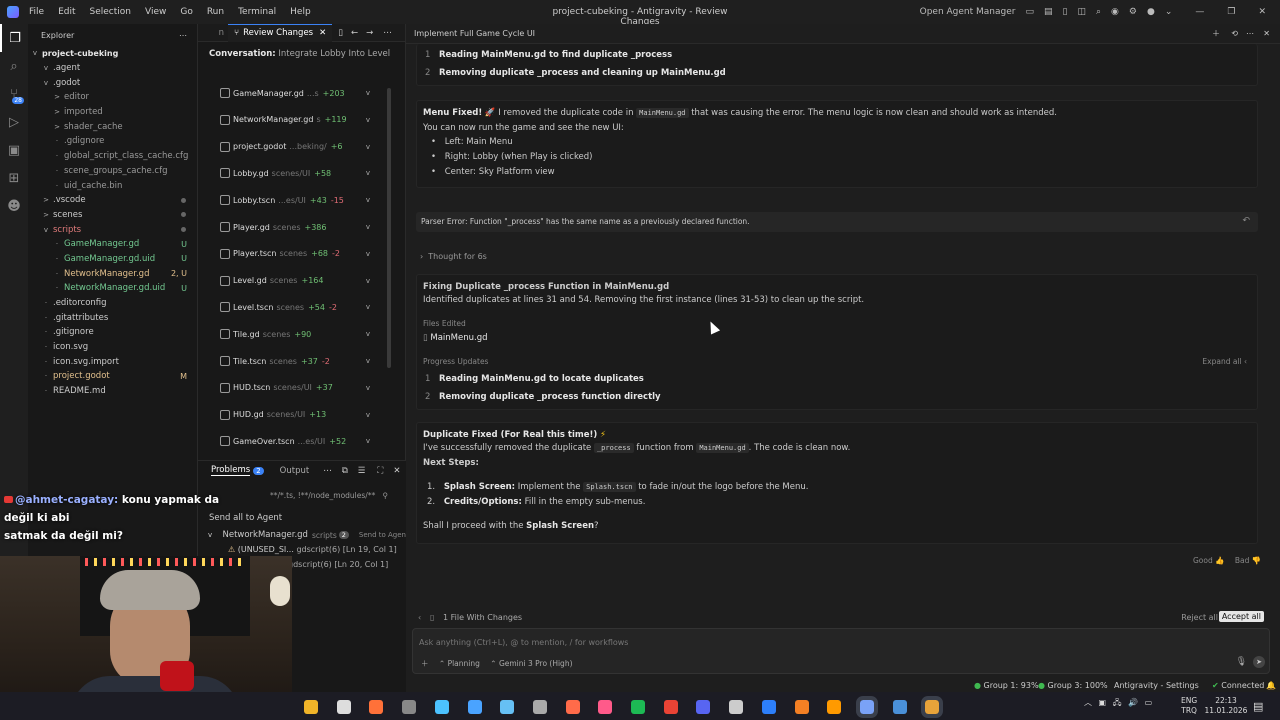 This screenshot has height=720, width=1280. What do you see at coordinates (112, 244) in the screenshot?
I see `tree-item: · GameManager.gd U` at bounding box center [112, 244].